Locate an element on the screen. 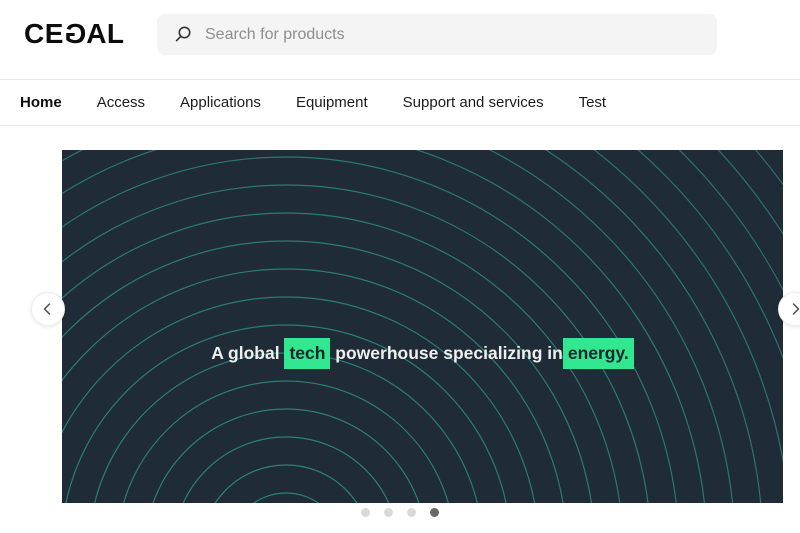 This screenshot has height=533, width=800. nav-item-support-and-services: Support and services is located at coordinates (473, 102).